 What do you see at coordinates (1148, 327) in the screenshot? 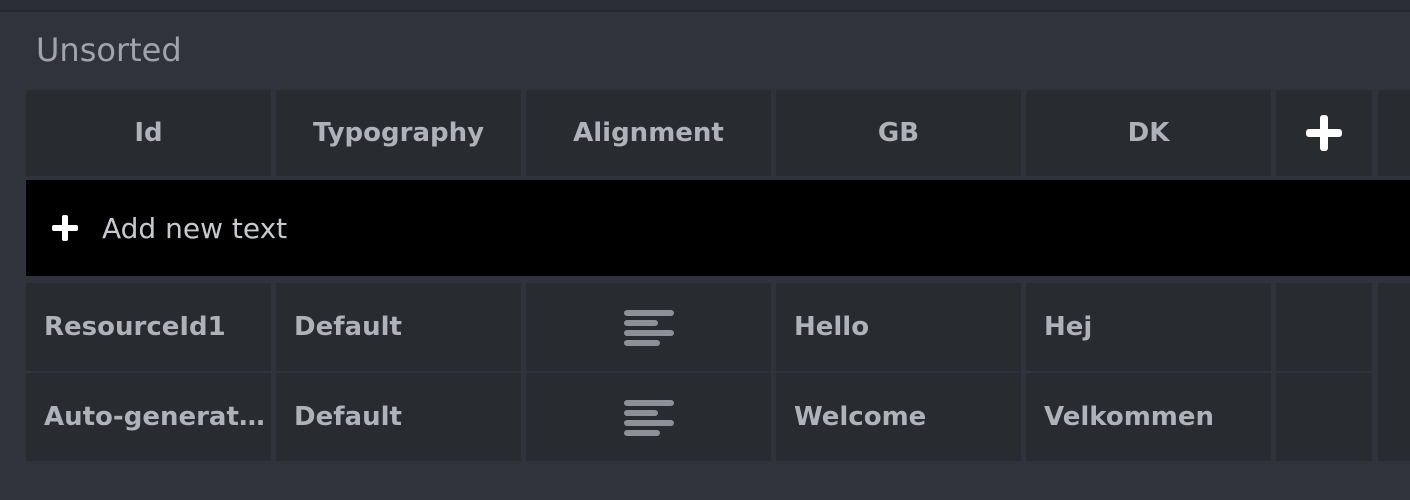
I see `cell-dk: Hej` at bounding box center [1148, 327].